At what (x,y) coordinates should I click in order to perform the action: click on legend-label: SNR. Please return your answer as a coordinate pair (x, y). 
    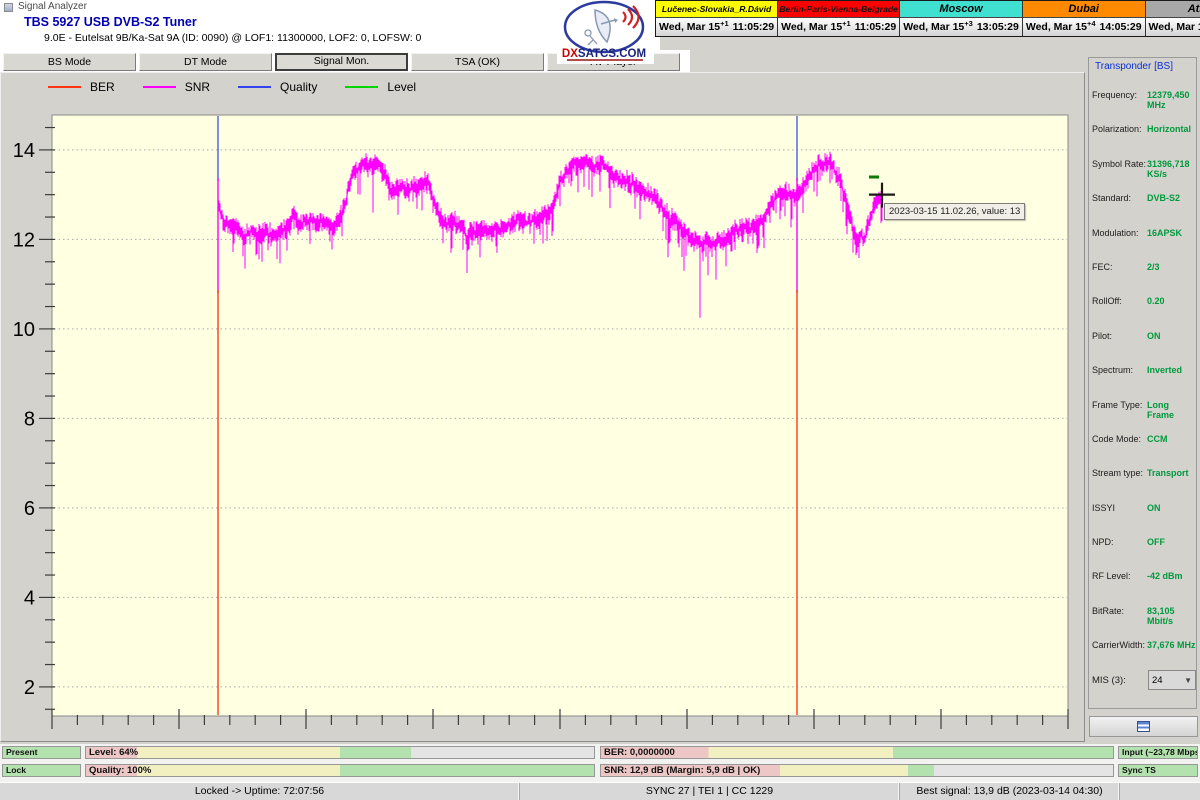
    Looking at the image, I should click on (197, 87).